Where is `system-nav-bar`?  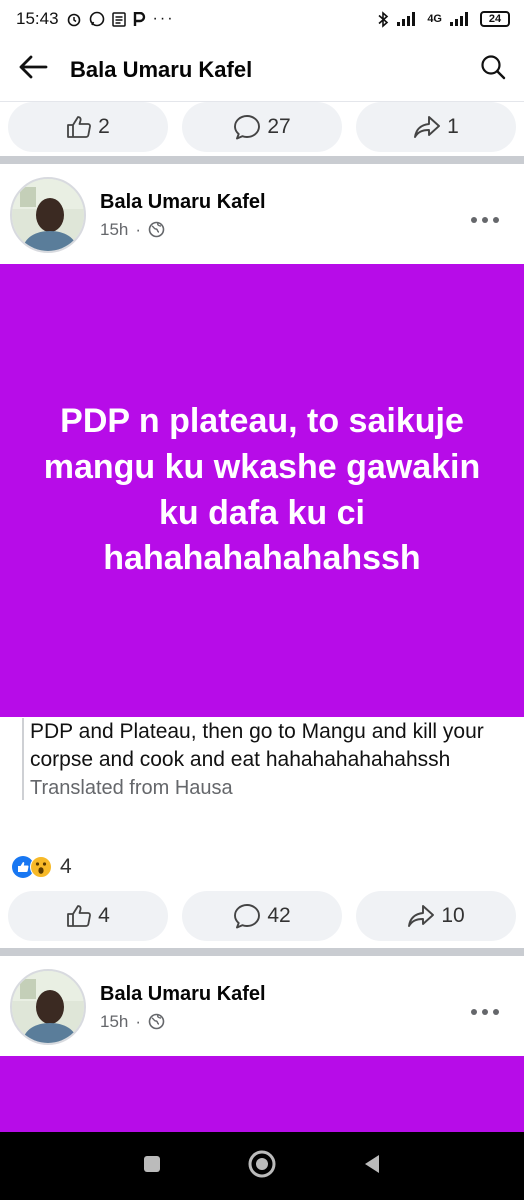
system-nav-bar is located at coordinates (262, 1166).